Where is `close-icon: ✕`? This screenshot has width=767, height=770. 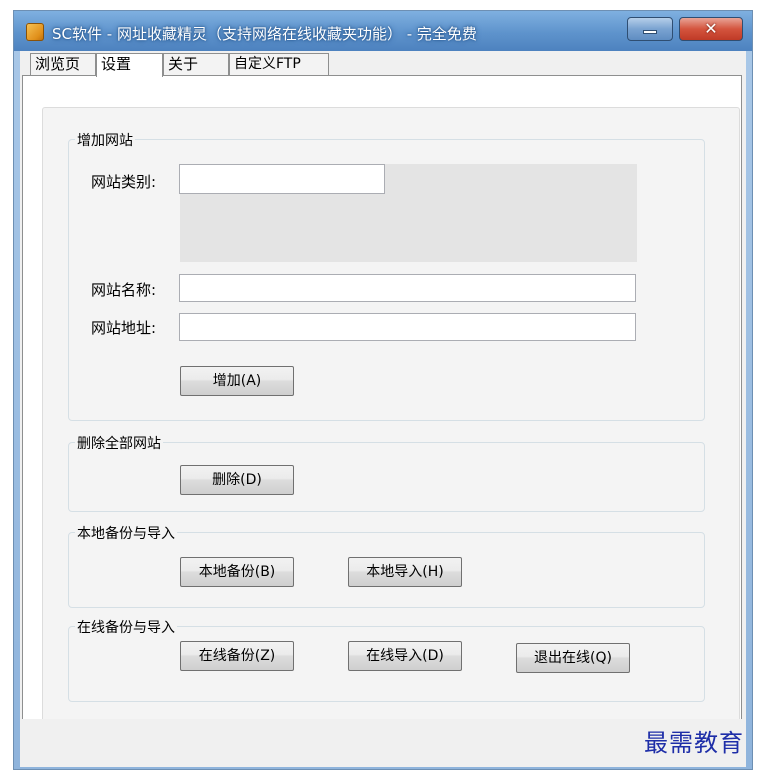 close-icon: ✕ is located at coordinates (711, 28).